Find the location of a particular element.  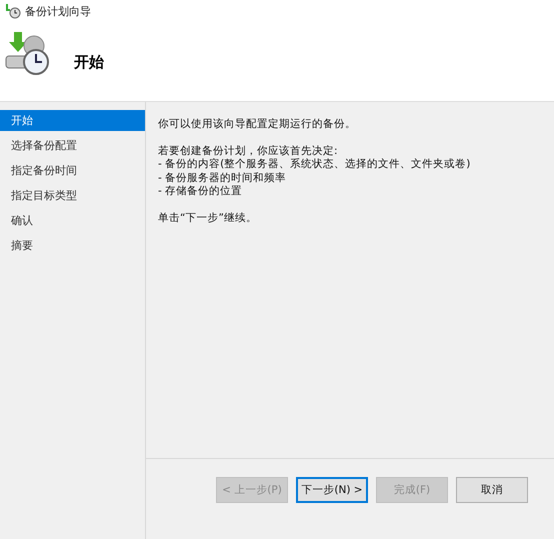

backup-drive-clock-icon is located at coordinates (28, 54).